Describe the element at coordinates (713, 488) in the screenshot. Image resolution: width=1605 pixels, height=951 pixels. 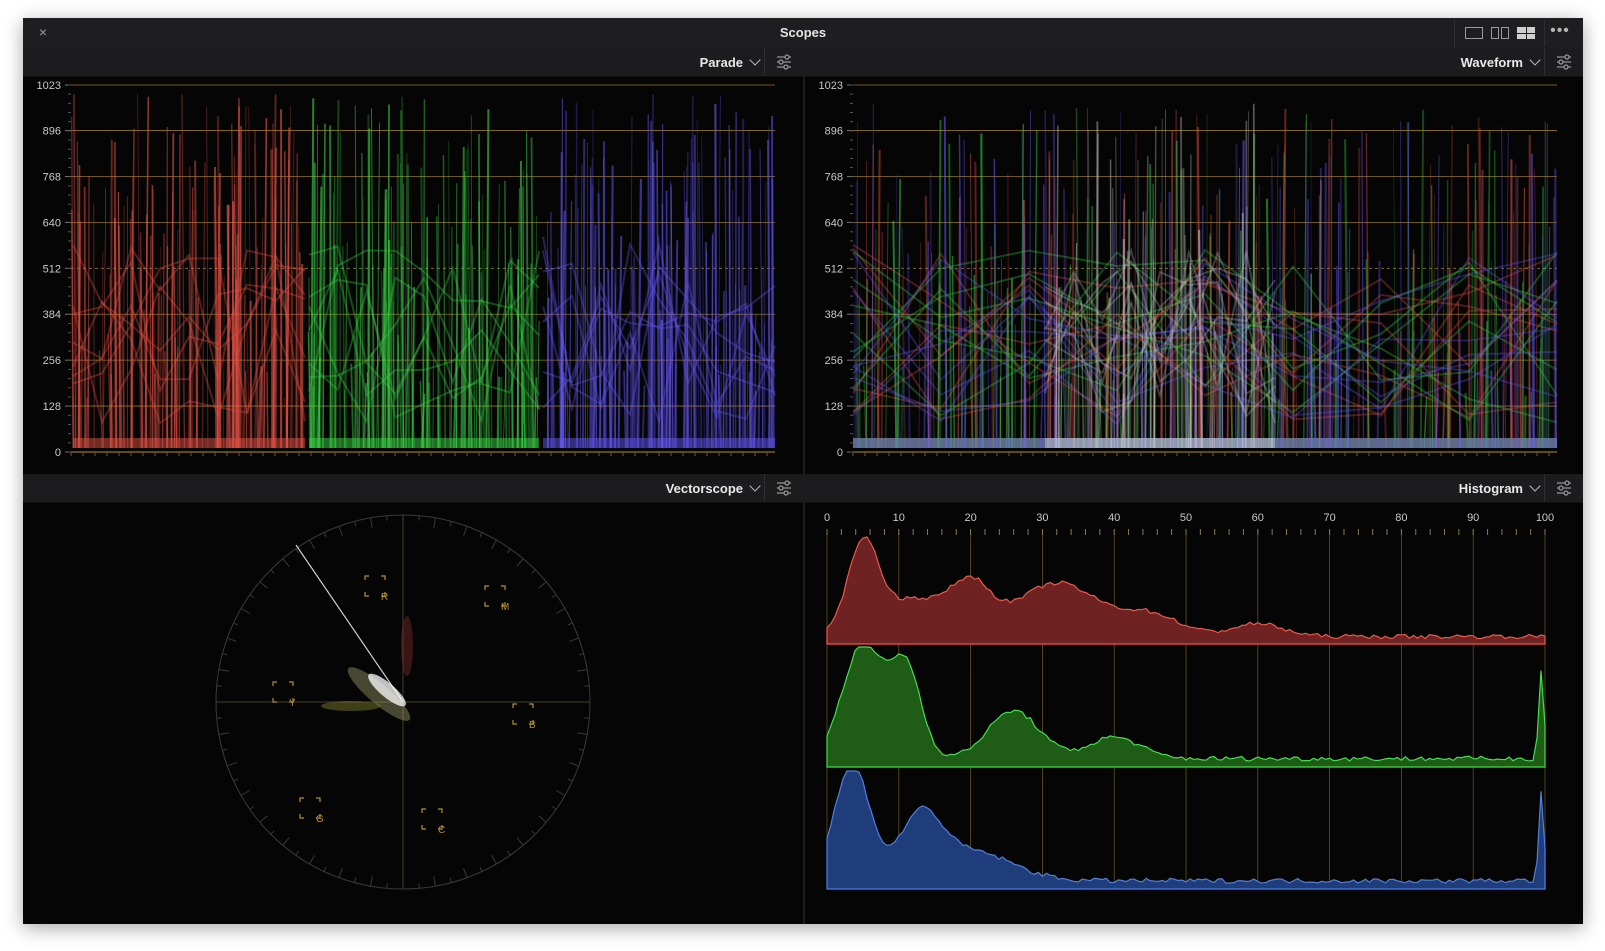
I see `vectorscope-scope-selector: Vectorscope` at that location.